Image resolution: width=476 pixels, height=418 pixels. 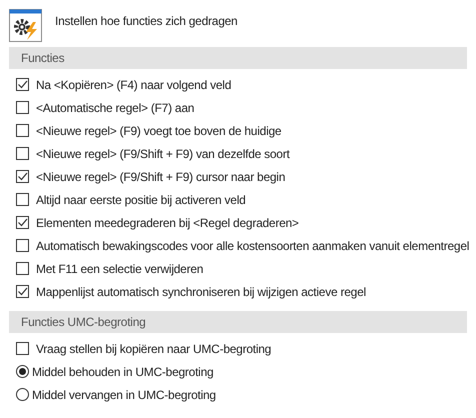 What do you see at coordinates (159, 131) in the screenshot?
I see `option-label: <Nieuwe regel> (F9) voegt toe boven de huidige` at bounding box center [159, 131].